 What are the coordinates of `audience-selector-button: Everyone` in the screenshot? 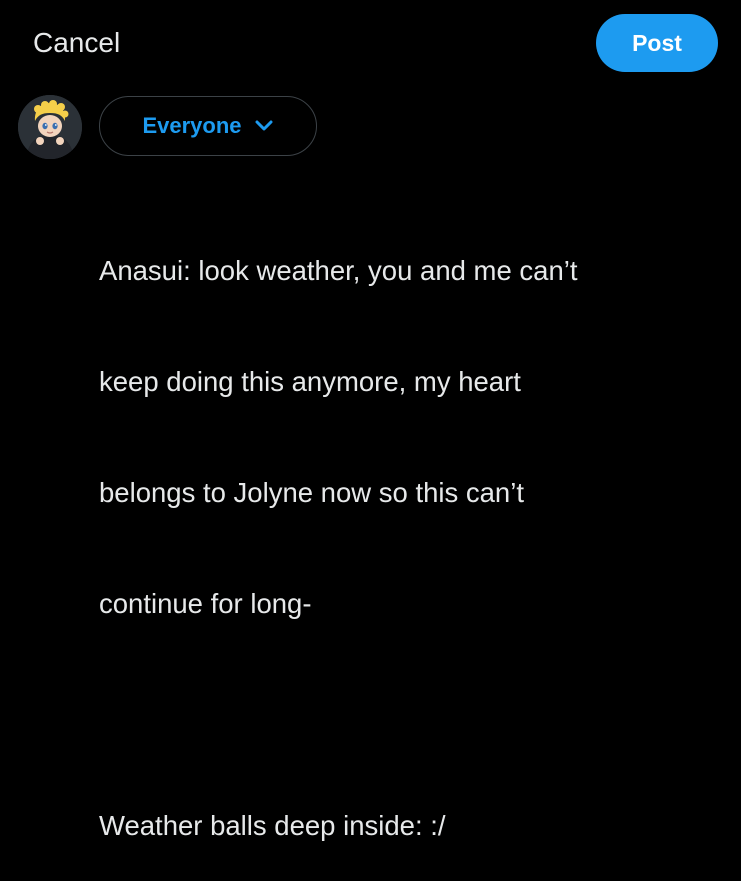 It's located at (208, 126).